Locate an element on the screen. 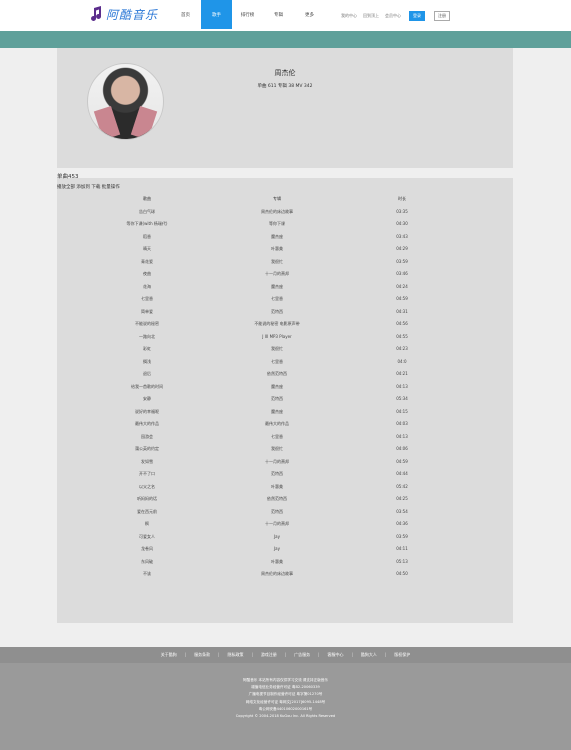 This screenshot has width=571, height=750. table-row: 听妈妈的话 依然范特西 04:25 is located at coordinates (285, 502).